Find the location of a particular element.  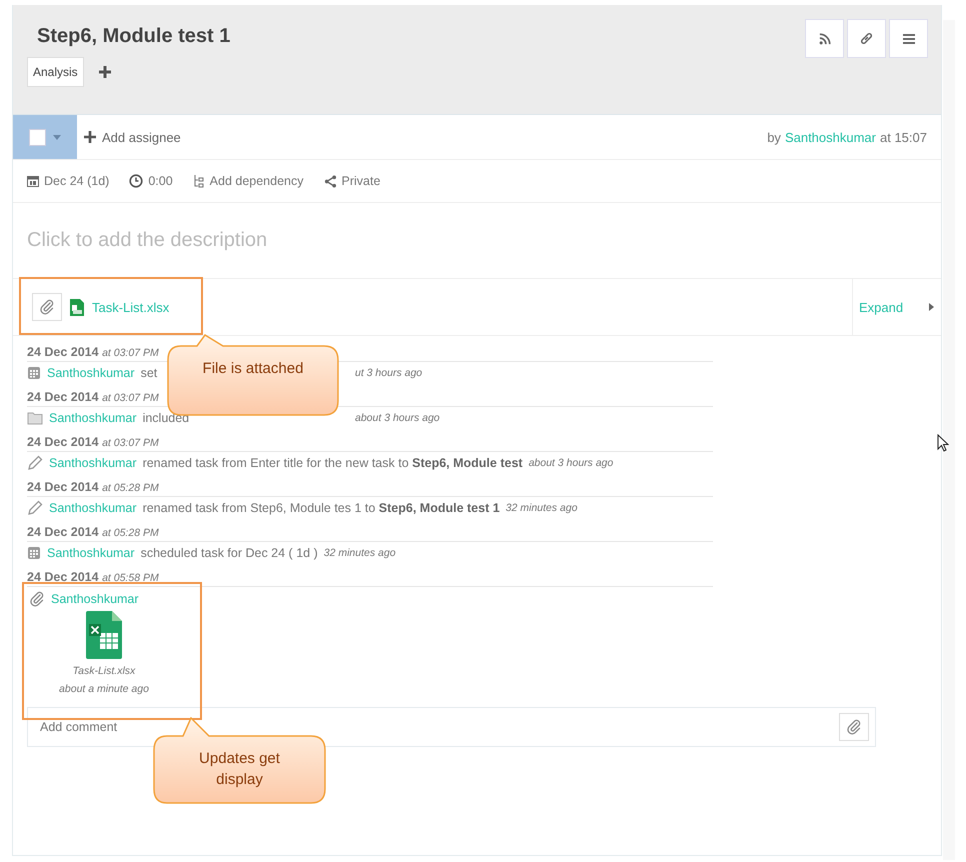

author-label: by is located at coordinates (774, 137).